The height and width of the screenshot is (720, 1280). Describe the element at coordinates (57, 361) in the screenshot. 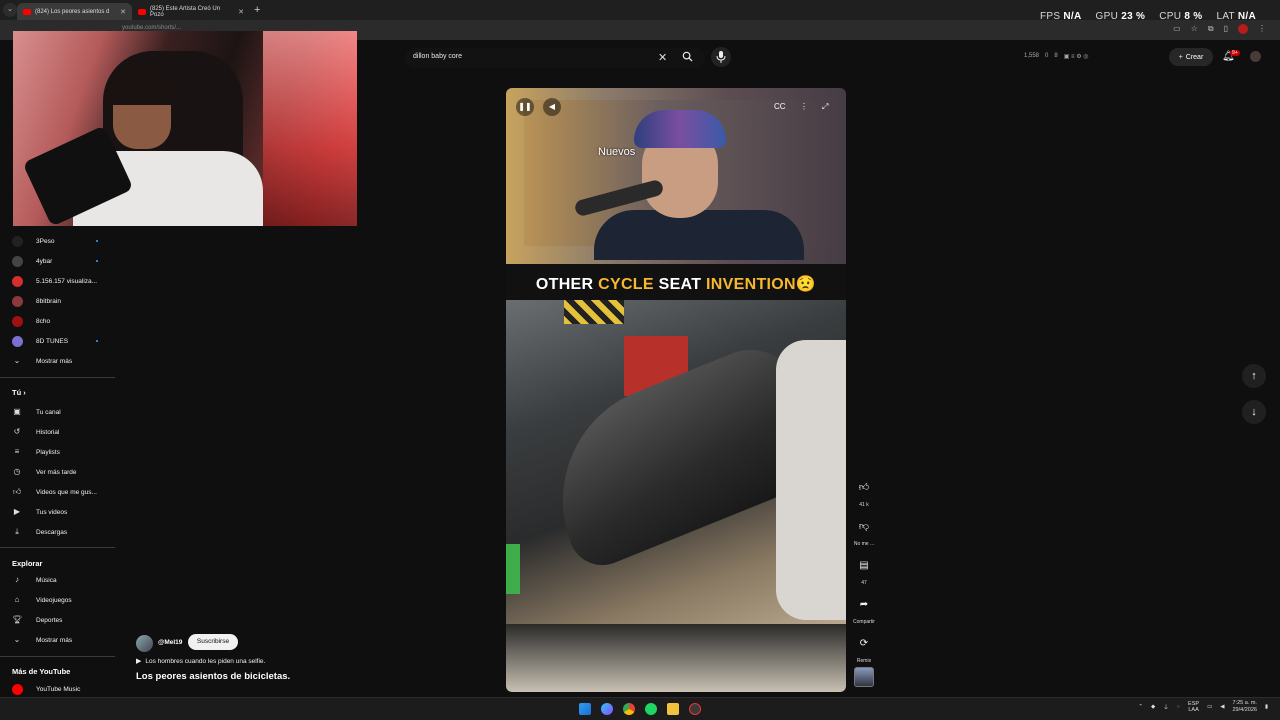

I see `sidebar-show-more-subscriptions: ⌄ Mostrar más` at that location.